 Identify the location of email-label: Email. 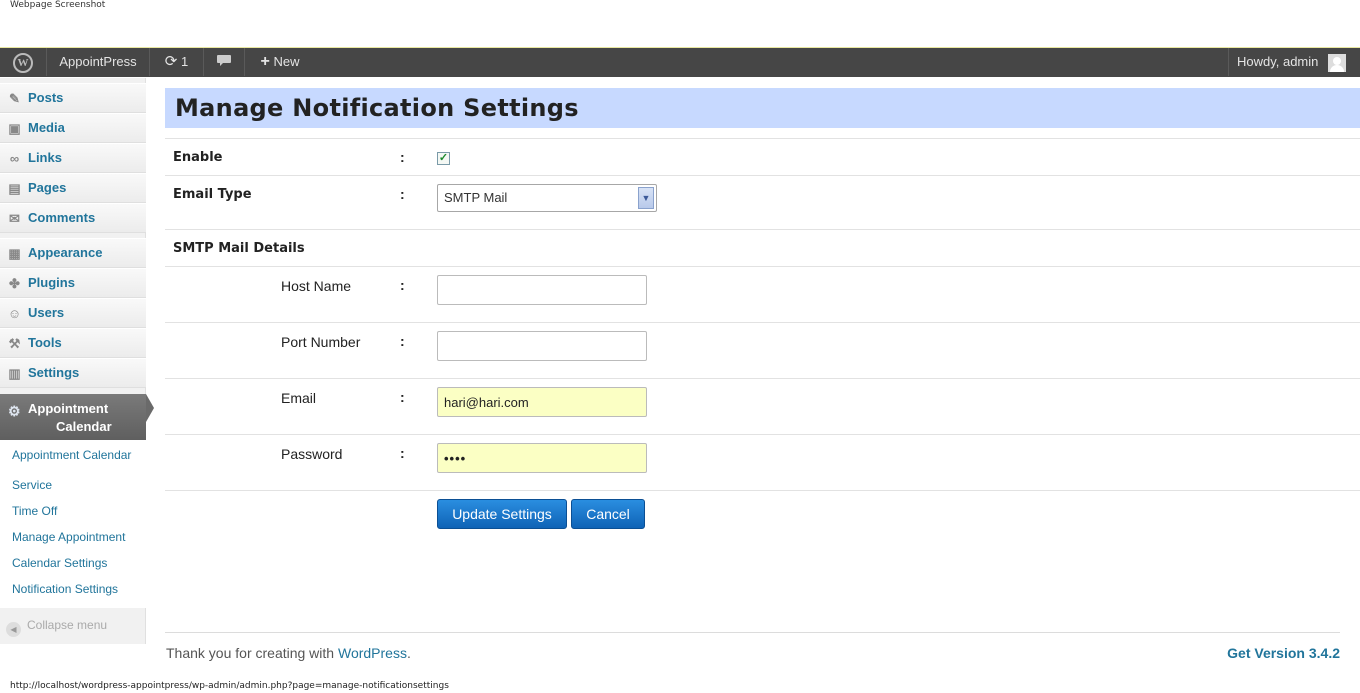
(299, 398).